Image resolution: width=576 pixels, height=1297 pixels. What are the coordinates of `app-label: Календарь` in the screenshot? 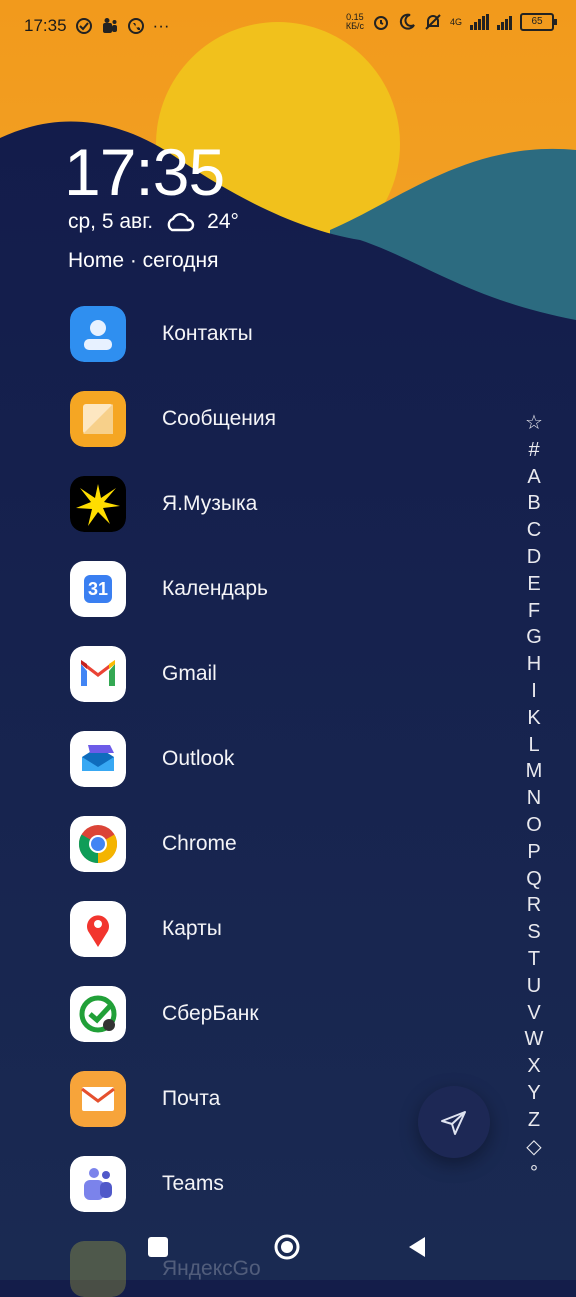 It's located at (215, 588).